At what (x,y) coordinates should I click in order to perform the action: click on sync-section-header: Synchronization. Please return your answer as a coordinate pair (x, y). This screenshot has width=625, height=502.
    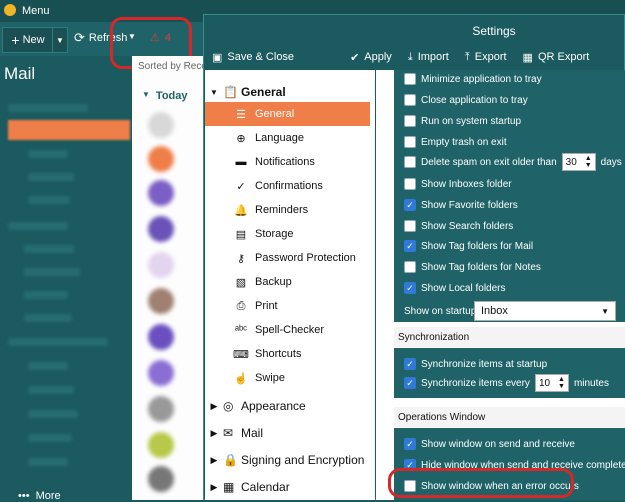
    Looking at the image, I should click on (509, 337).